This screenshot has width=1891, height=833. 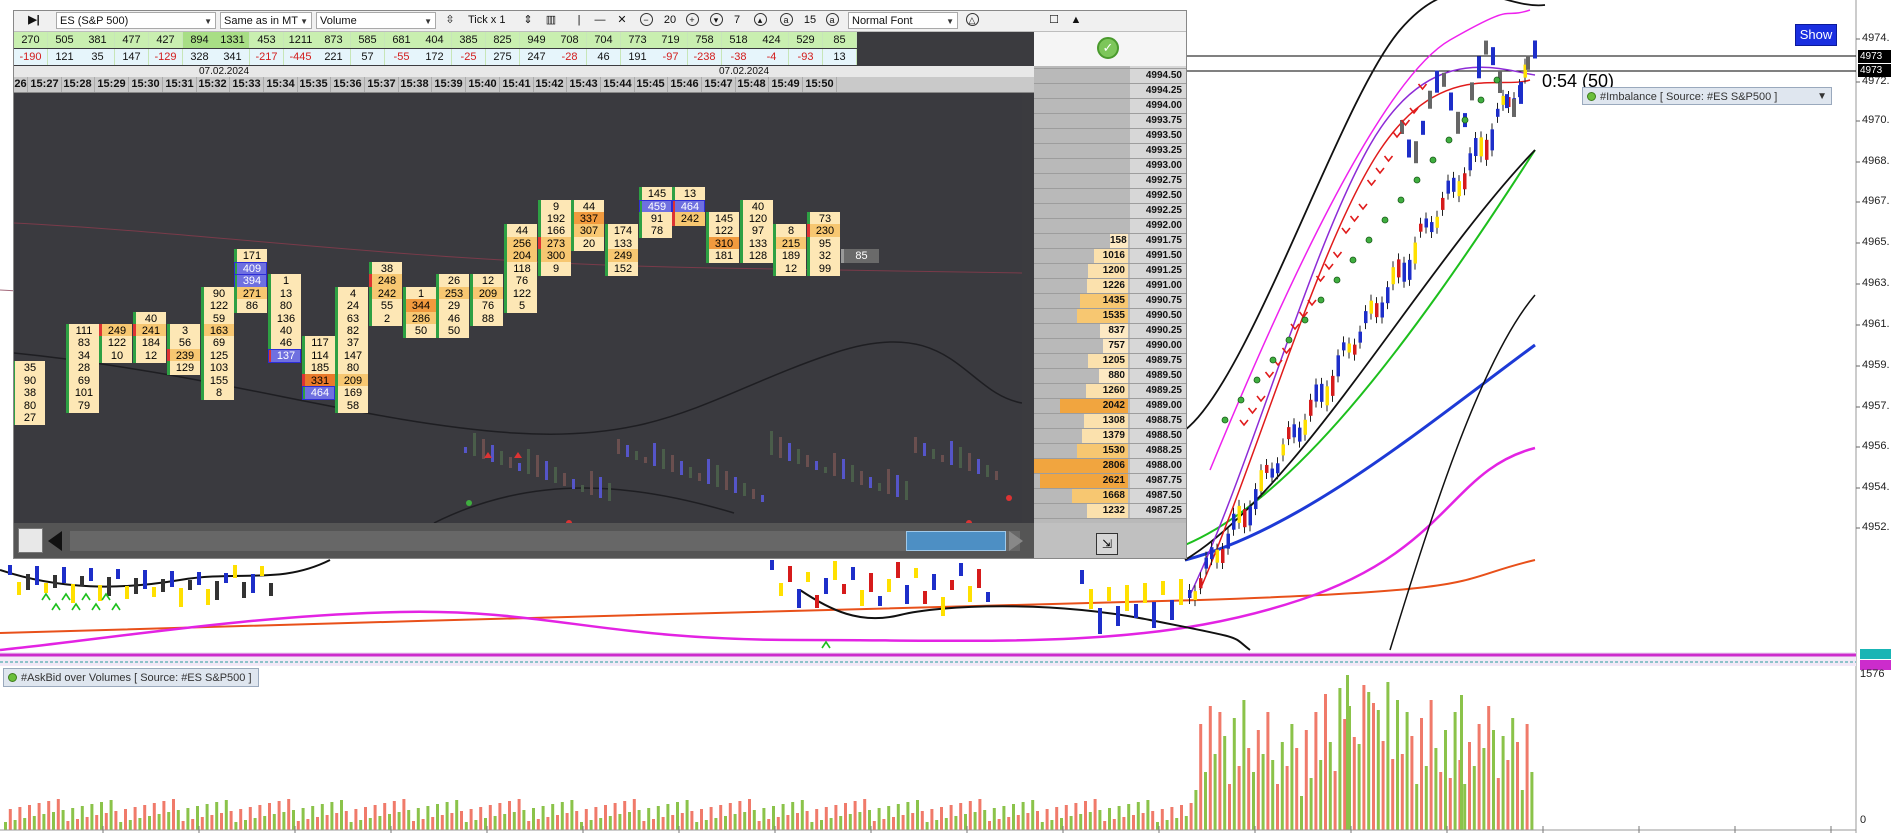 What do you see at coordinates (1110, 76) in the screenshot?
I see `ladder-row: 4994.50` at bounding box center [1110, 76].